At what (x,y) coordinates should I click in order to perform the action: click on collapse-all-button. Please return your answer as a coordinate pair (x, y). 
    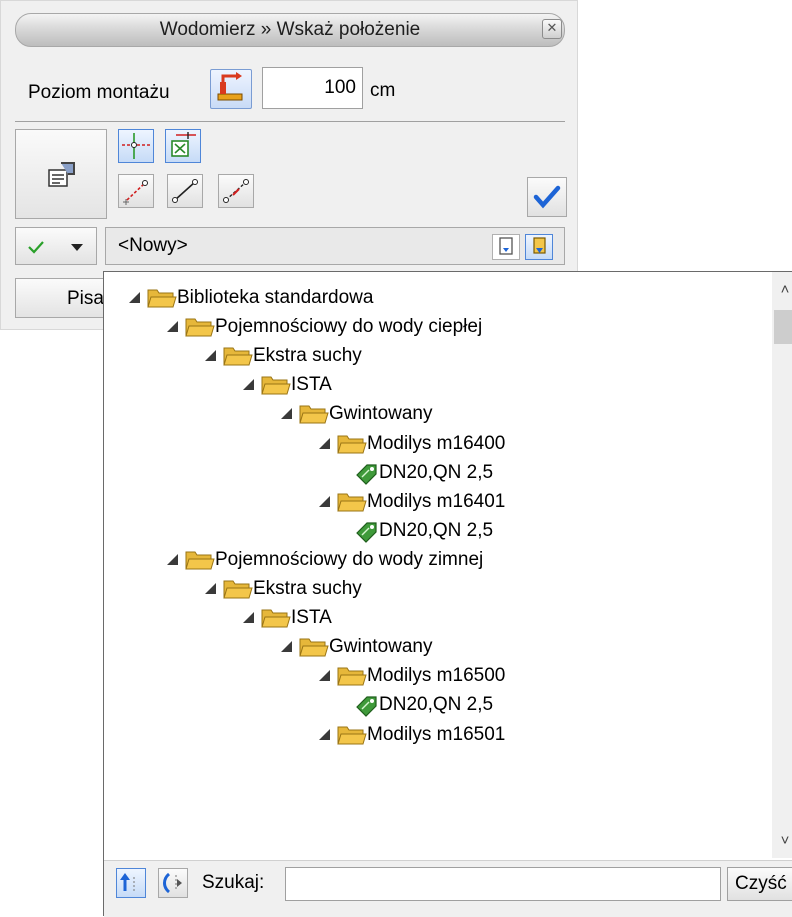
    Looking at the image, I should click on (173, 883).